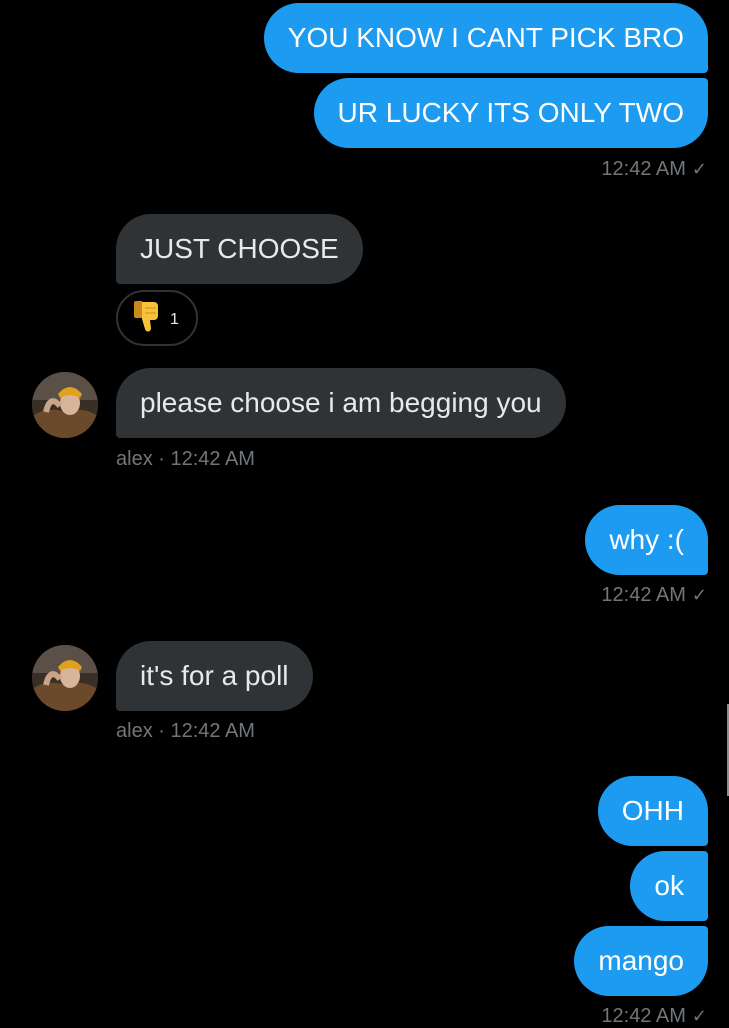  I want to click on message-bubble-received: it's for a poll, so click(214, 676).